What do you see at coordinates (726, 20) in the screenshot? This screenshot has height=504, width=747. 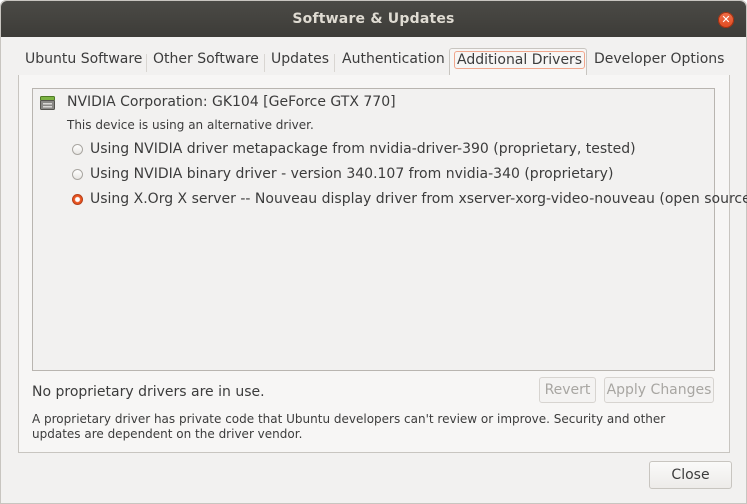 I see `window-close-icon: ✕` at bounding box center [726, 20].